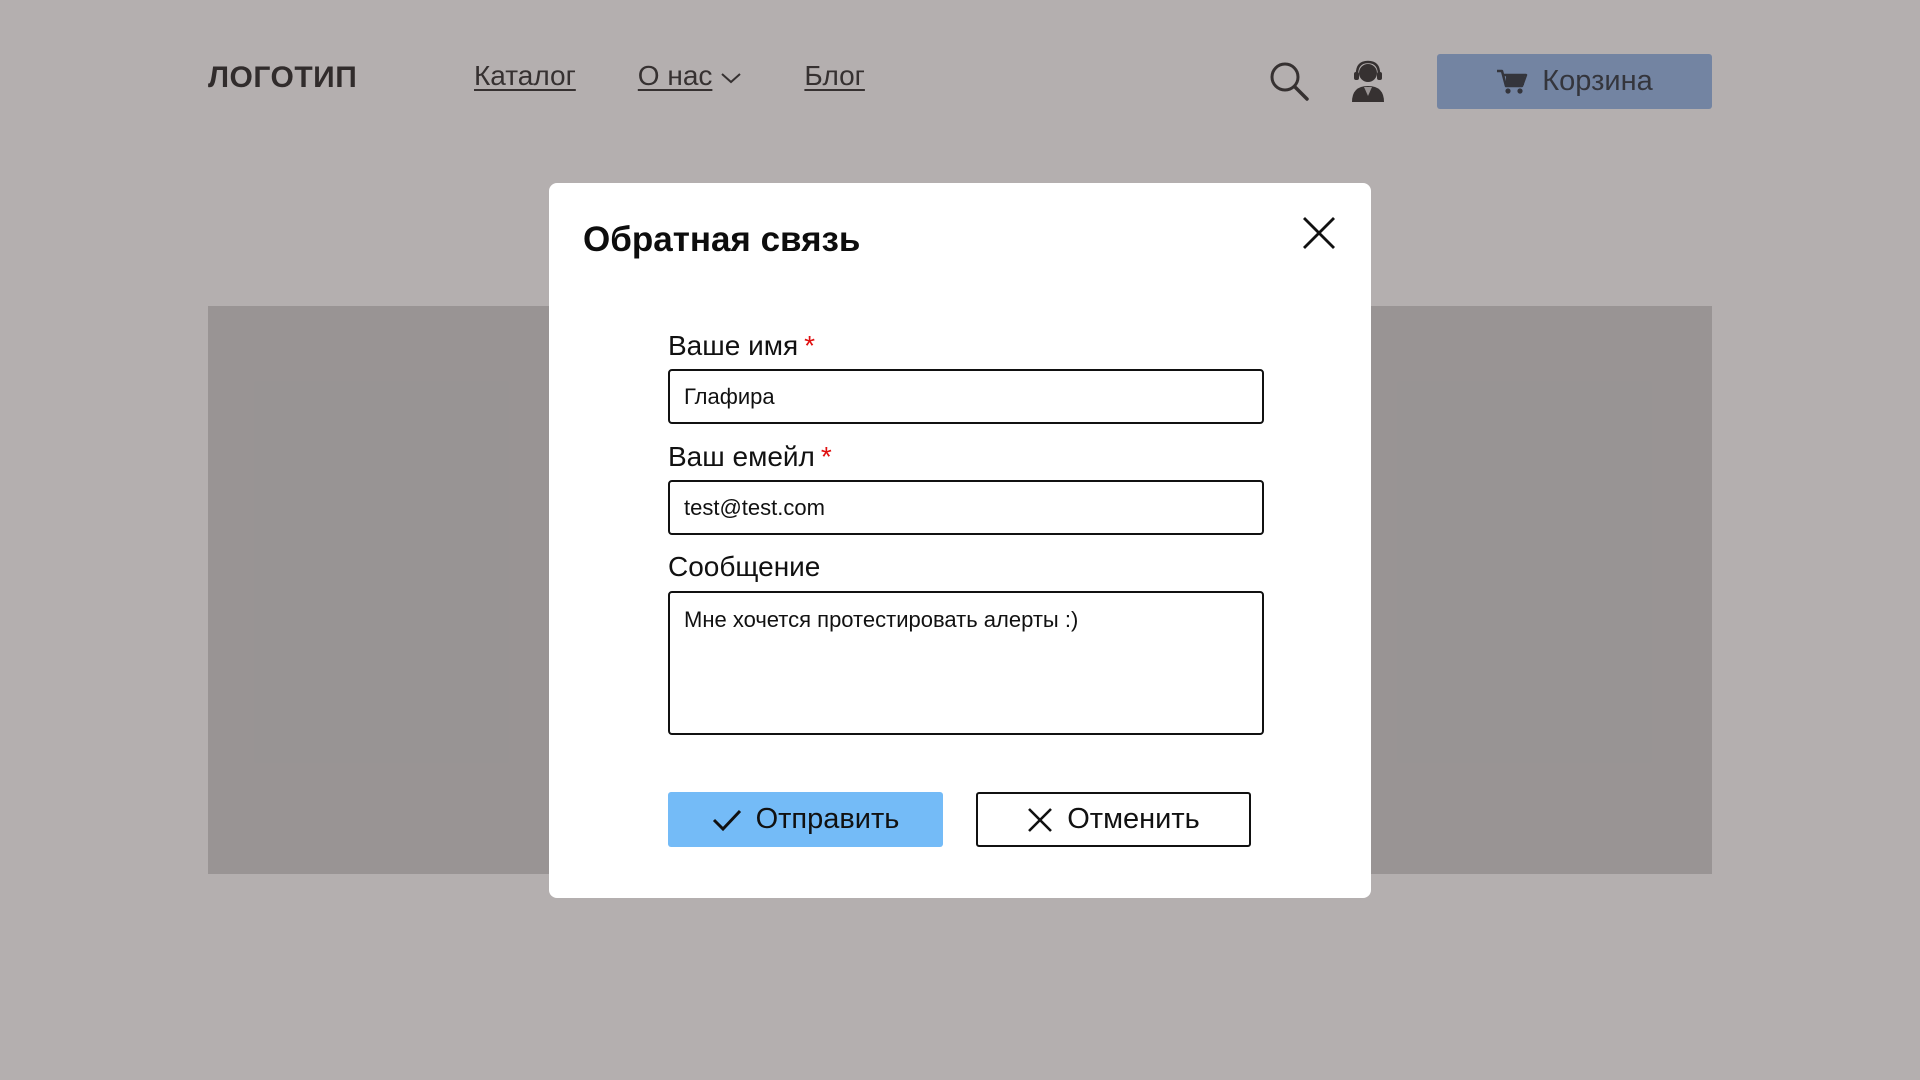 This screenshot has height=1080, width=1920. I want to click on message-field-label: Сообщение, so click(744, 567).